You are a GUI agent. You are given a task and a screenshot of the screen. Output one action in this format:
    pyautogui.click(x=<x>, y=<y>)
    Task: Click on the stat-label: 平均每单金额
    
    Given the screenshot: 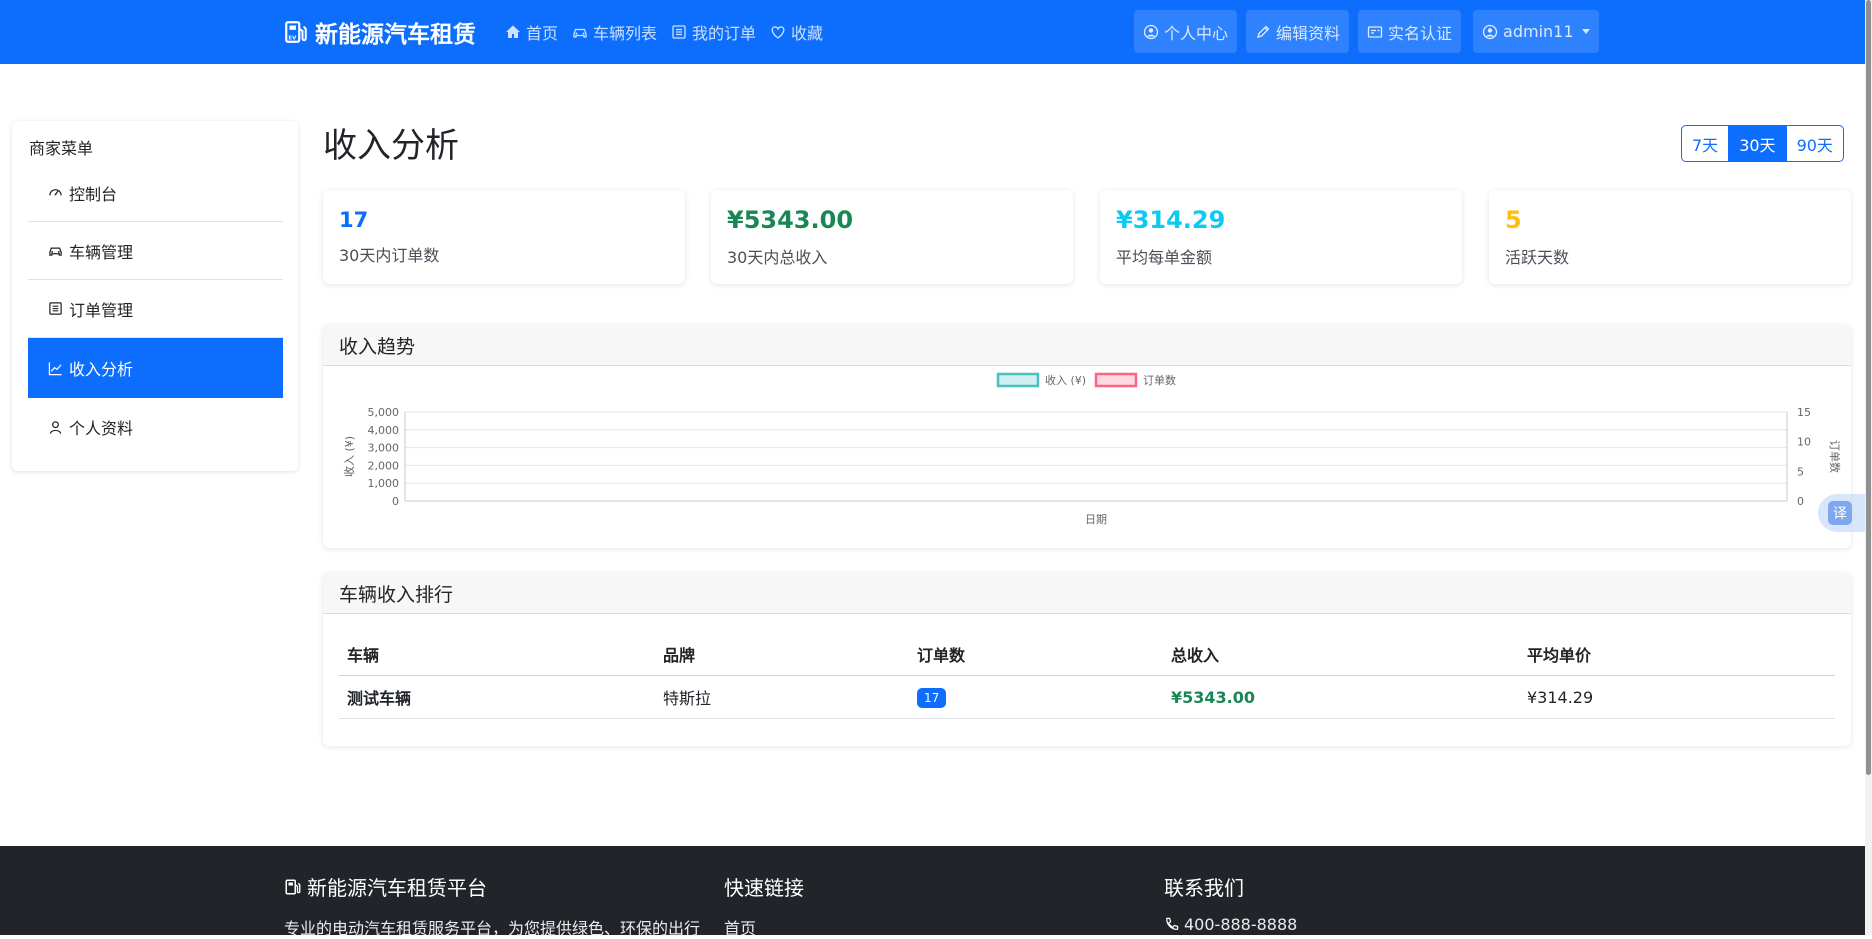 What is the action you would take?
    pyautogui.click(x=1164, y=257)
    